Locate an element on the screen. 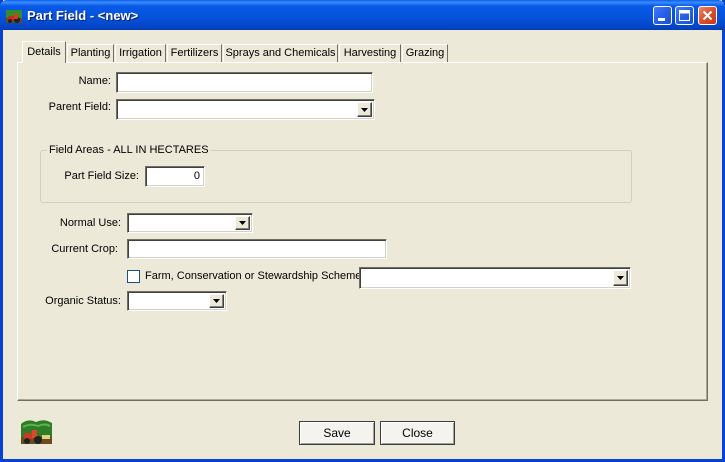 The width and height of the screenshot is (725, 462). normal-use-dropdown-button is located at coordinates (242, 223).